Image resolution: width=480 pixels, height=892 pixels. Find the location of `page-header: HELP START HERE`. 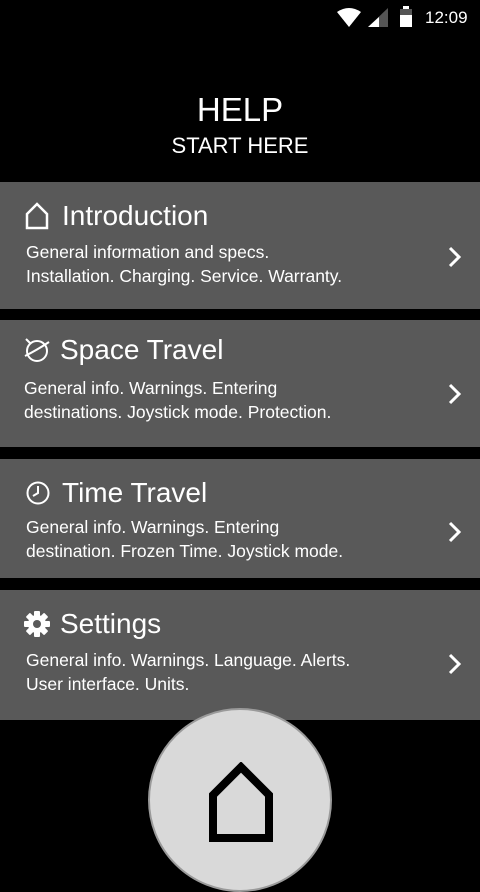

page-header: HELP START HERE is located at coordinates (240, 125).